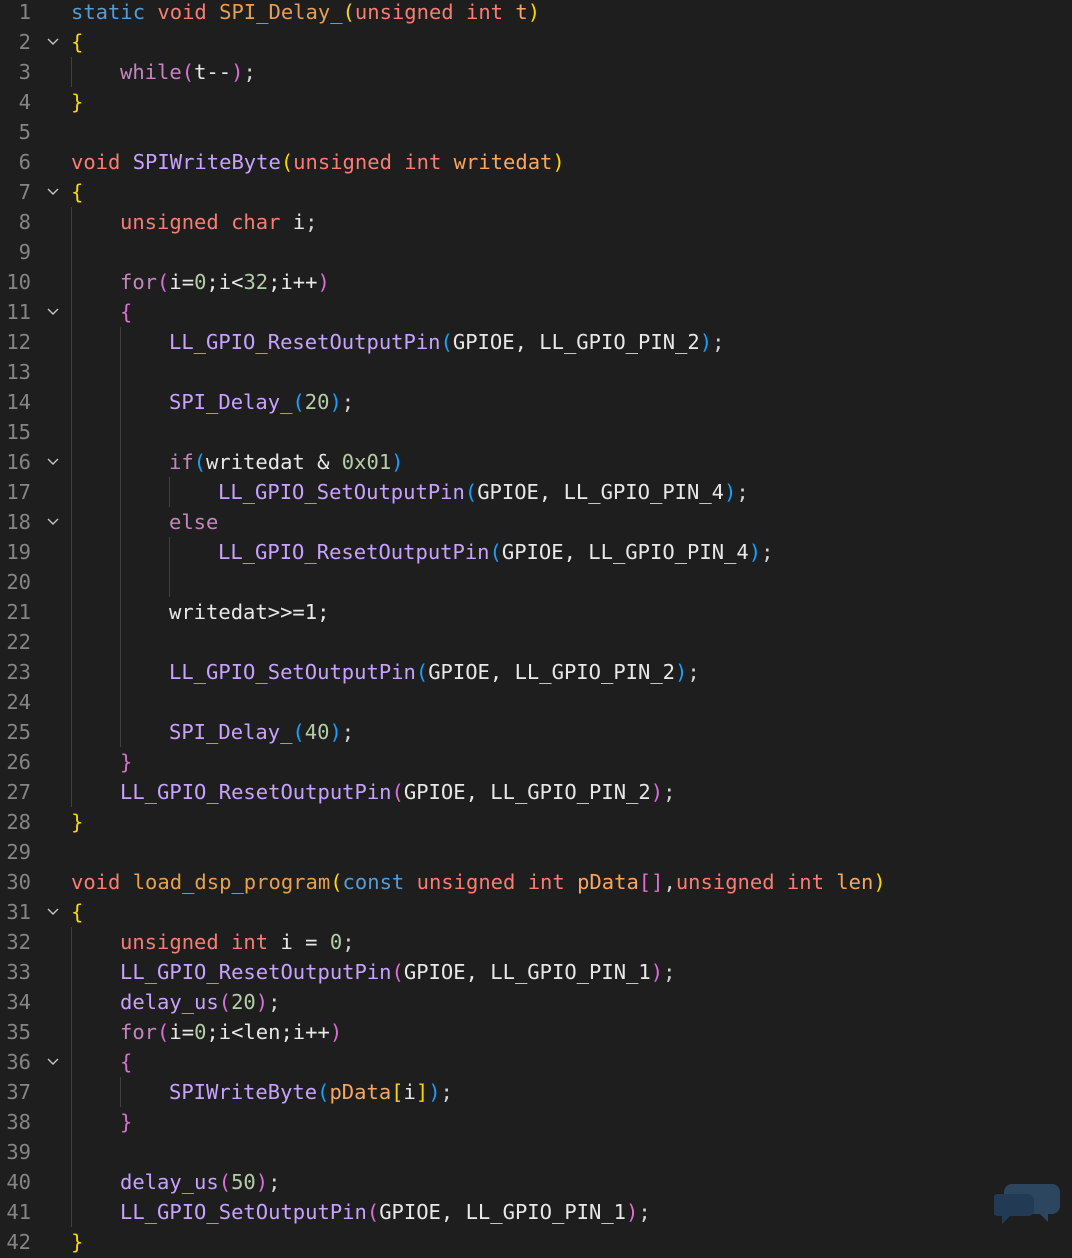  What do you see at coordinates (139, 282) in the screenshot?
I see `code-token: for` at bounding box center [139, 282].